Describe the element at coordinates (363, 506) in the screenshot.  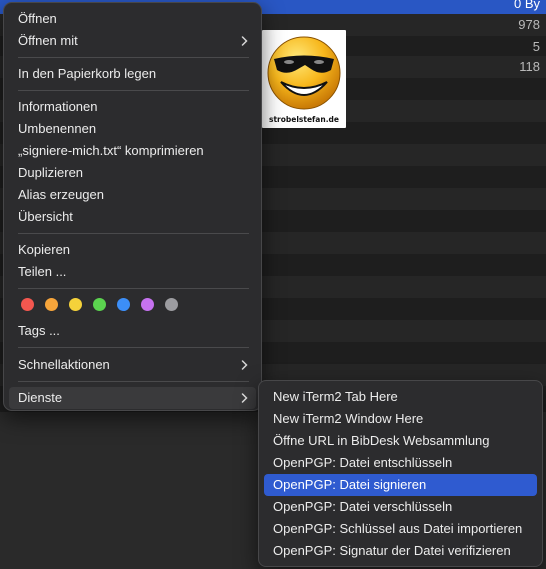
I see `service-label: OpenPGP: Datei verschlüsseln` at that location.